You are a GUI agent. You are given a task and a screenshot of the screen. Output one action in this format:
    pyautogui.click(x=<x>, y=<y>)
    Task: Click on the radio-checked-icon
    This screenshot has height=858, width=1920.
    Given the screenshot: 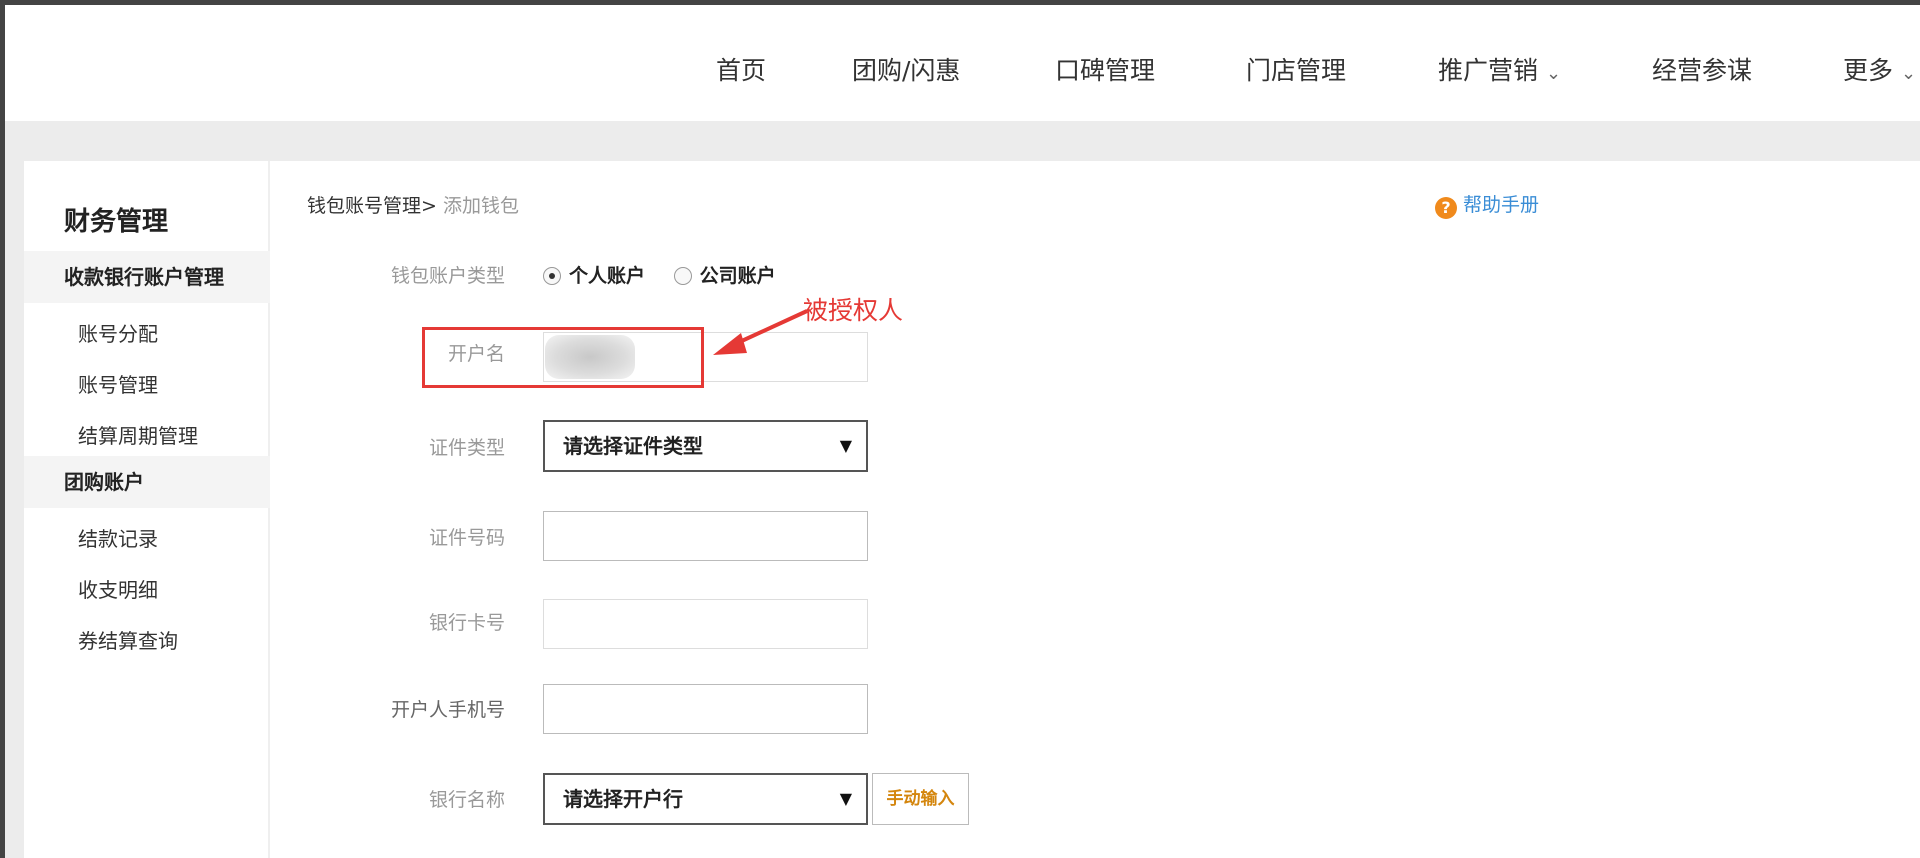 What is the action you would take?
    pyautogui.click(x=552, y=276)
    